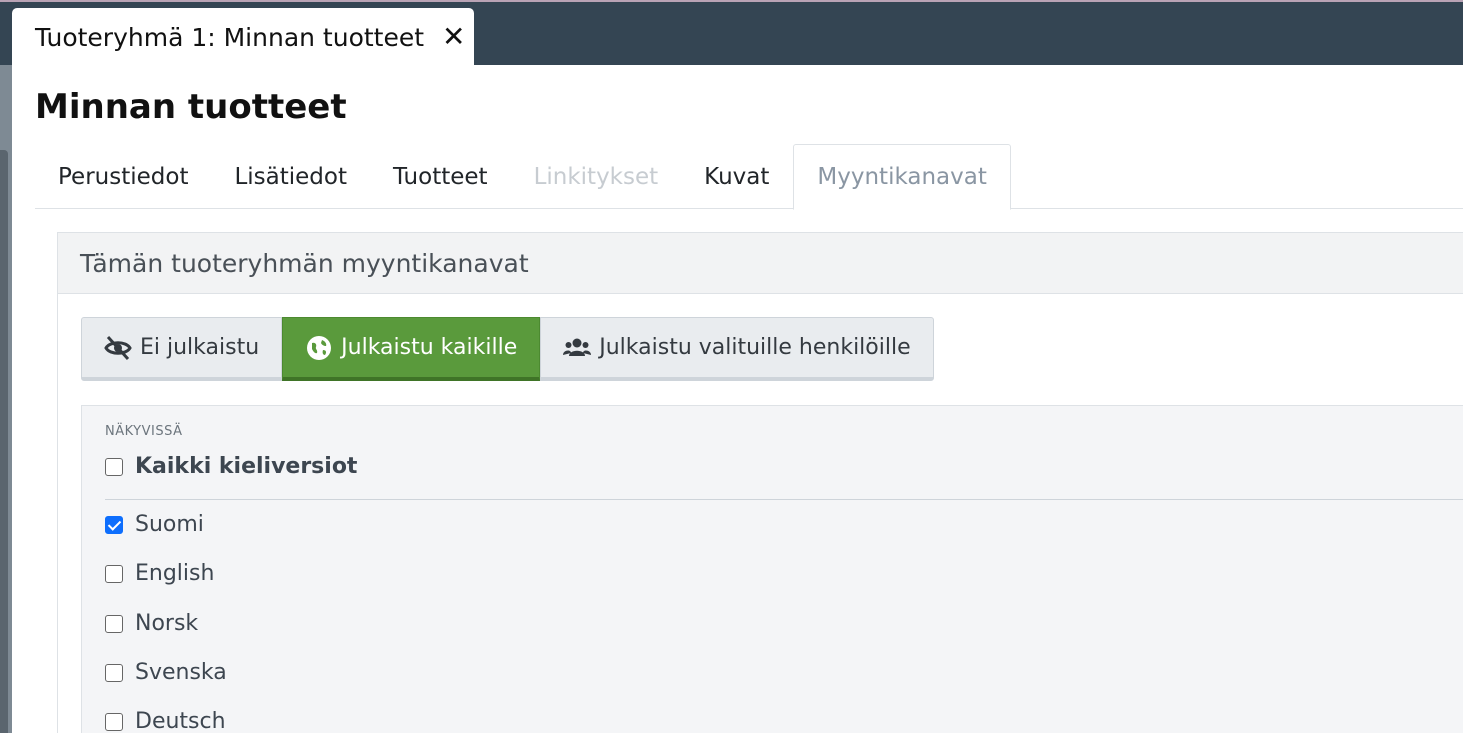 The height and width of the screenshot is (733, 1463). What do you see at coordinates (114, 573) in the screenshot?
I see `language-checkbox-english` at bounding box center [114, 573].